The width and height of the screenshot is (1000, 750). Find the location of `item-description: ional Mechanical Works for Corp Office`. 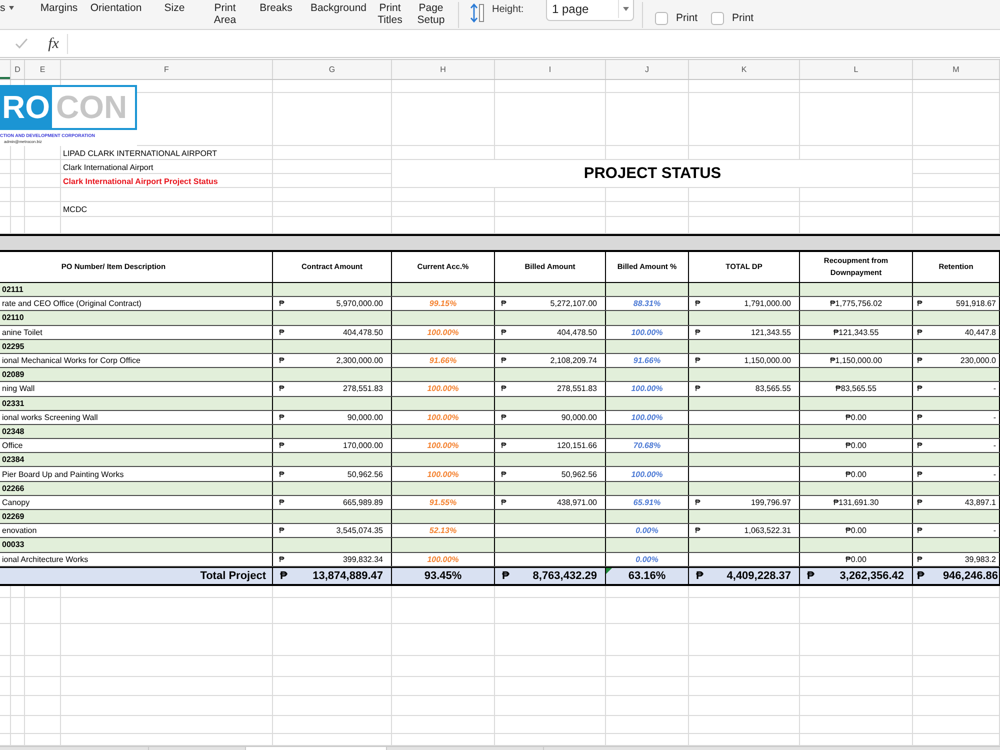

item-description: ional Mechanical Works for Corp Office is located at coordinates (71, 361).